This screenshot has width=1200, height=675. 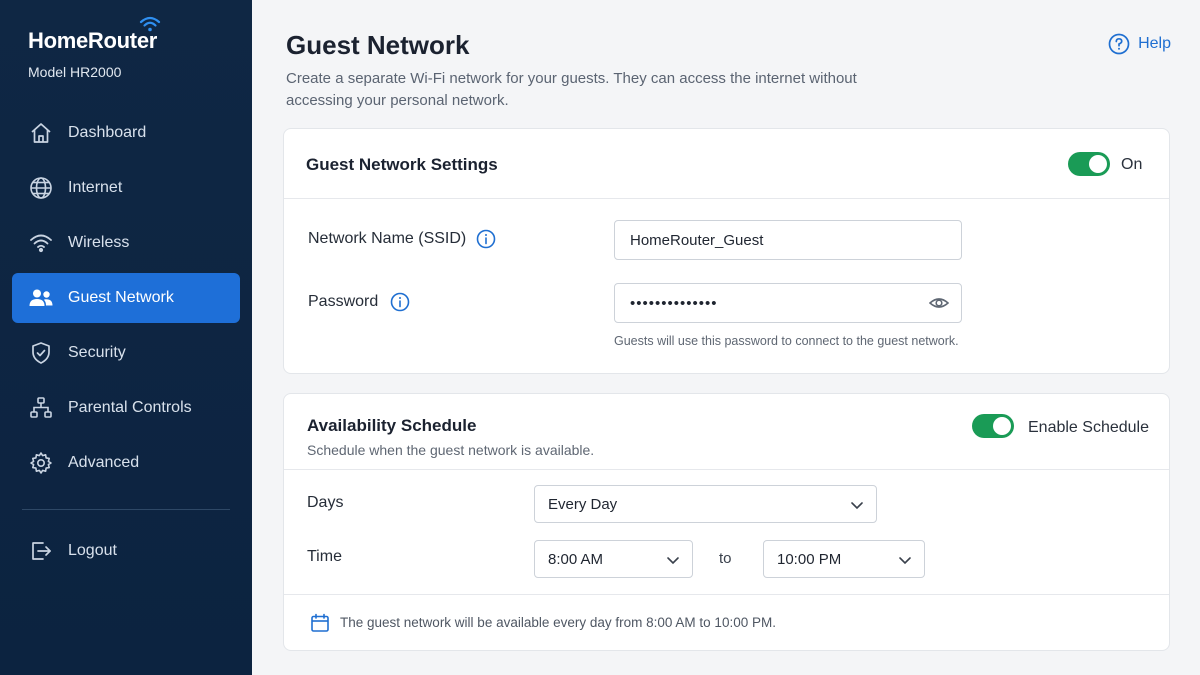 What do you see at coordinates (809, 559) in the screenshot?
I see `end-time-value: 10:00 PM` at bounding box center [809, 559].